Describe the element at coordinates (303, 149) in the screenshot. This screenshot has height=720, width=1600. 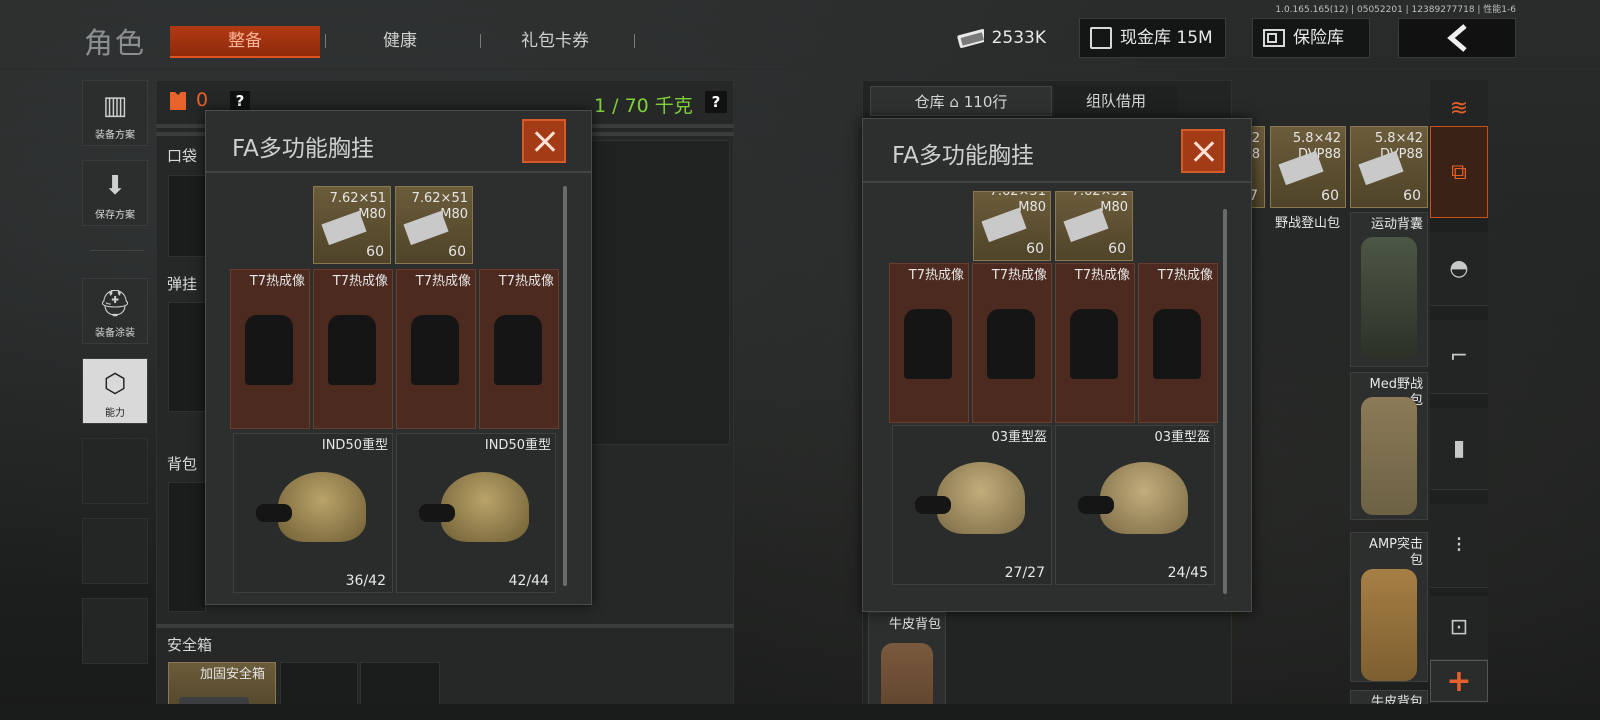
I see `popup-title: FA多功能胸挂` at that location.